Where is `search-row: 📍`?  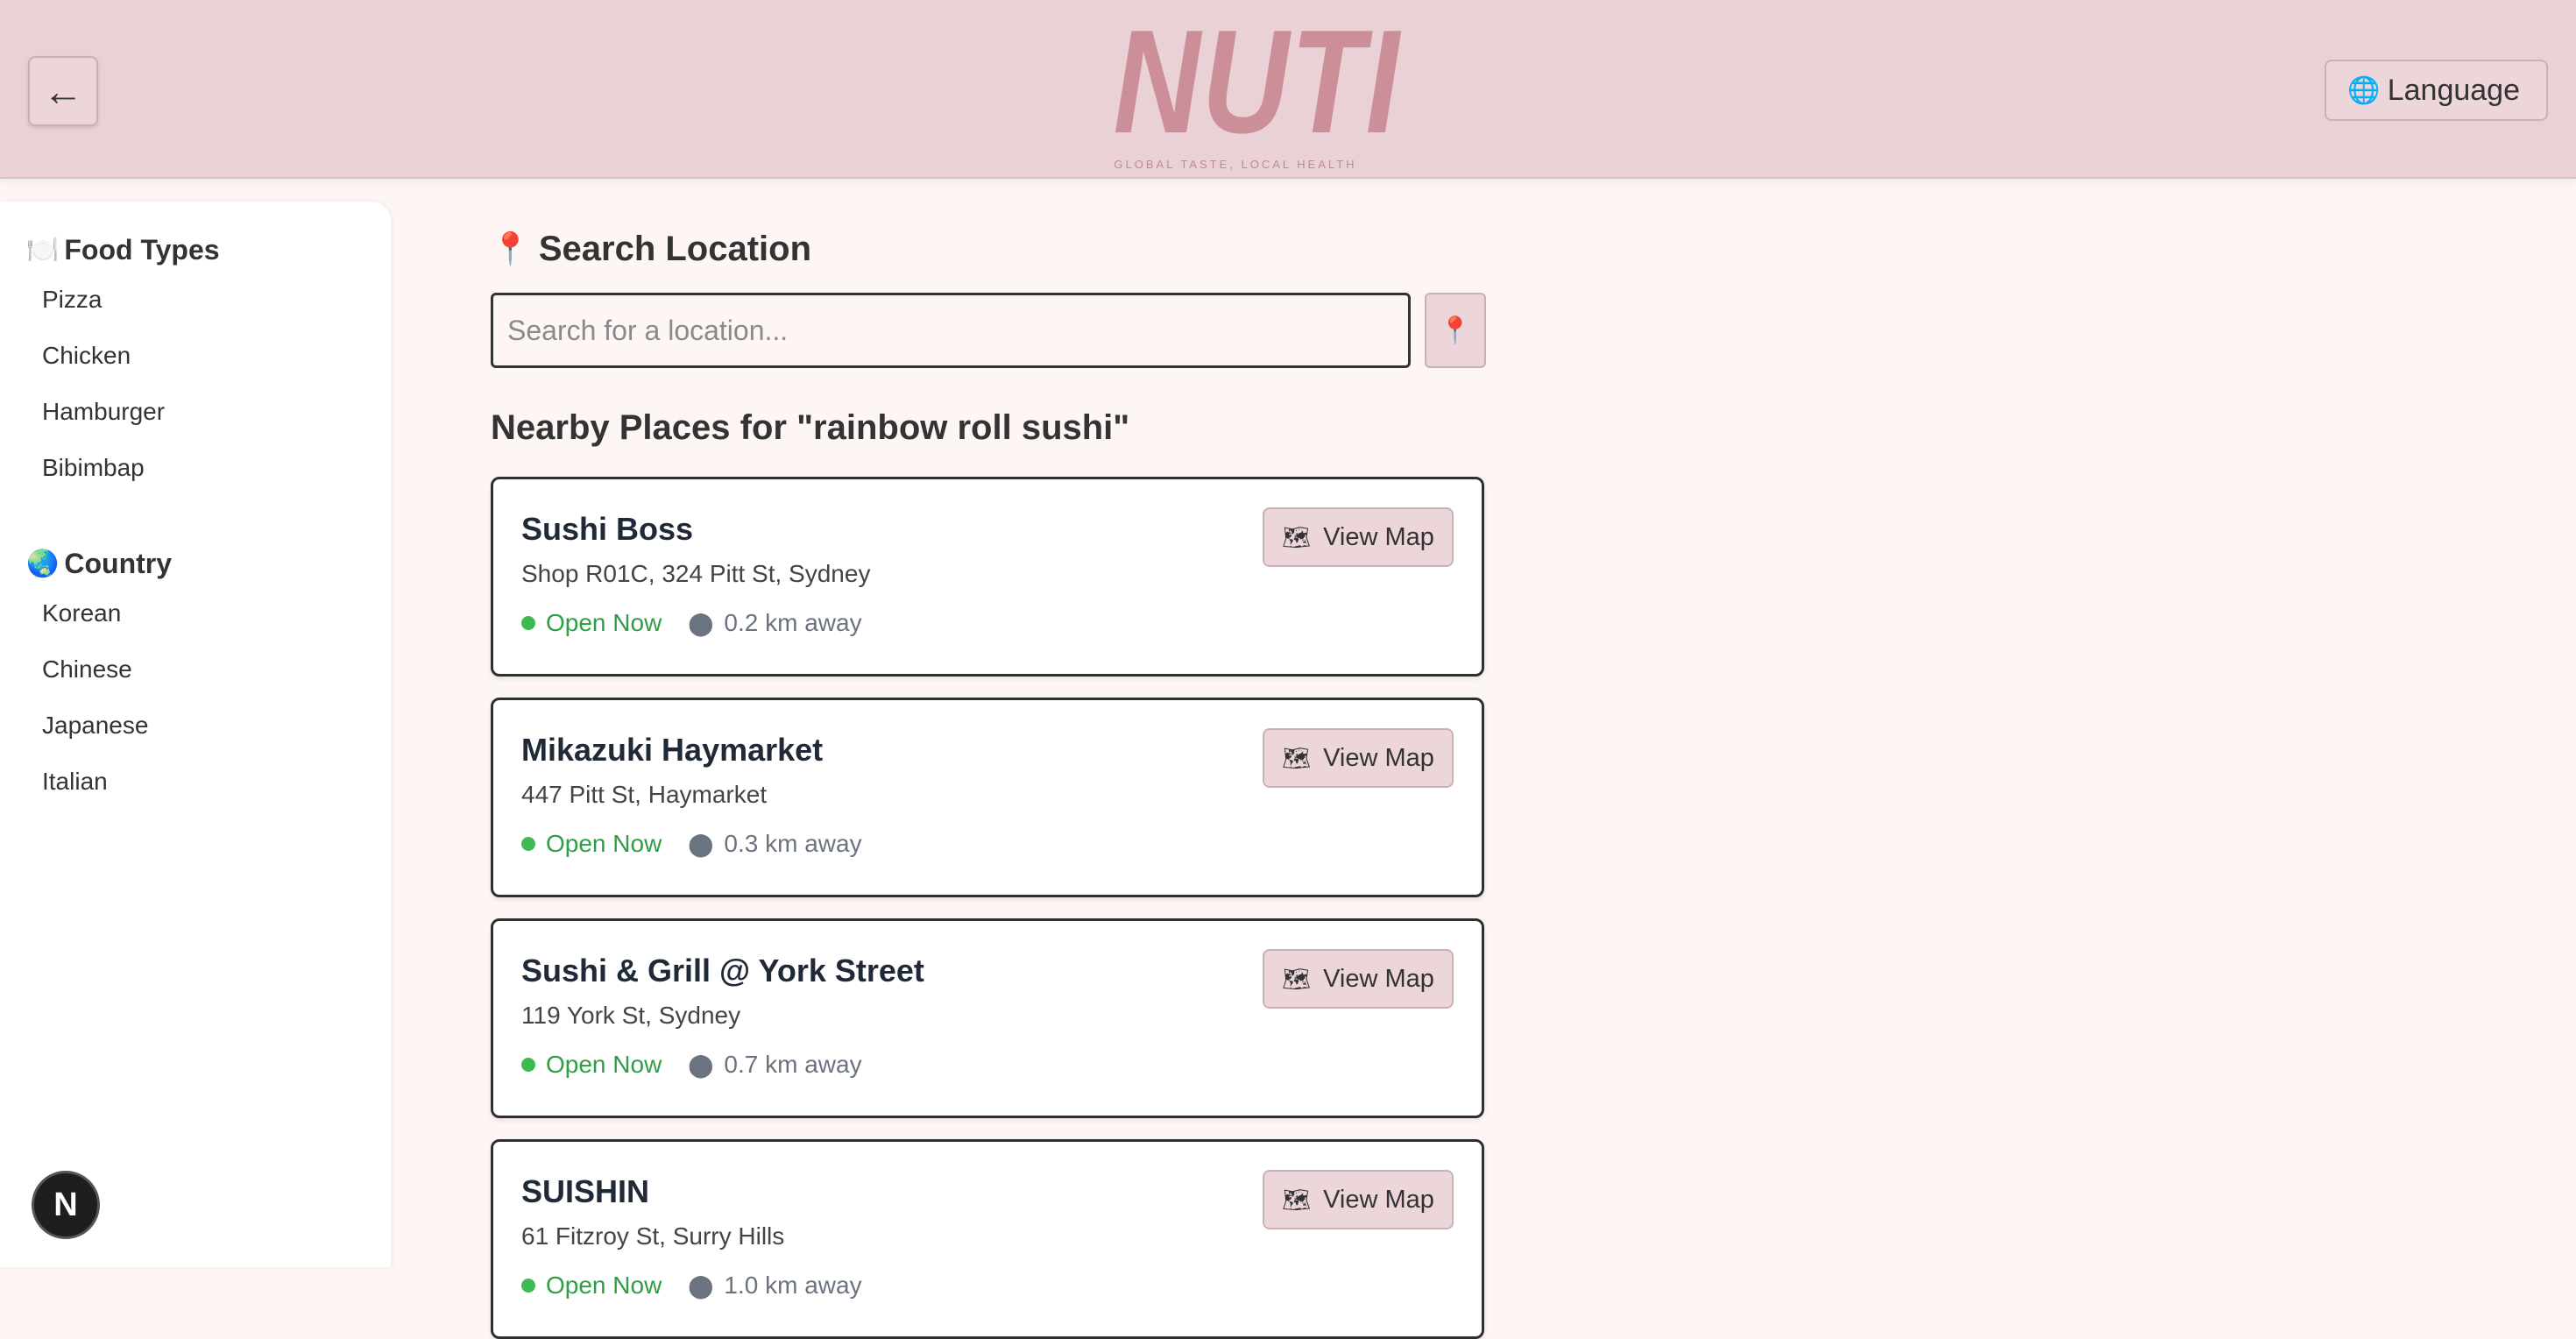 search-row: 📍 is located at coordinates (988, 330).